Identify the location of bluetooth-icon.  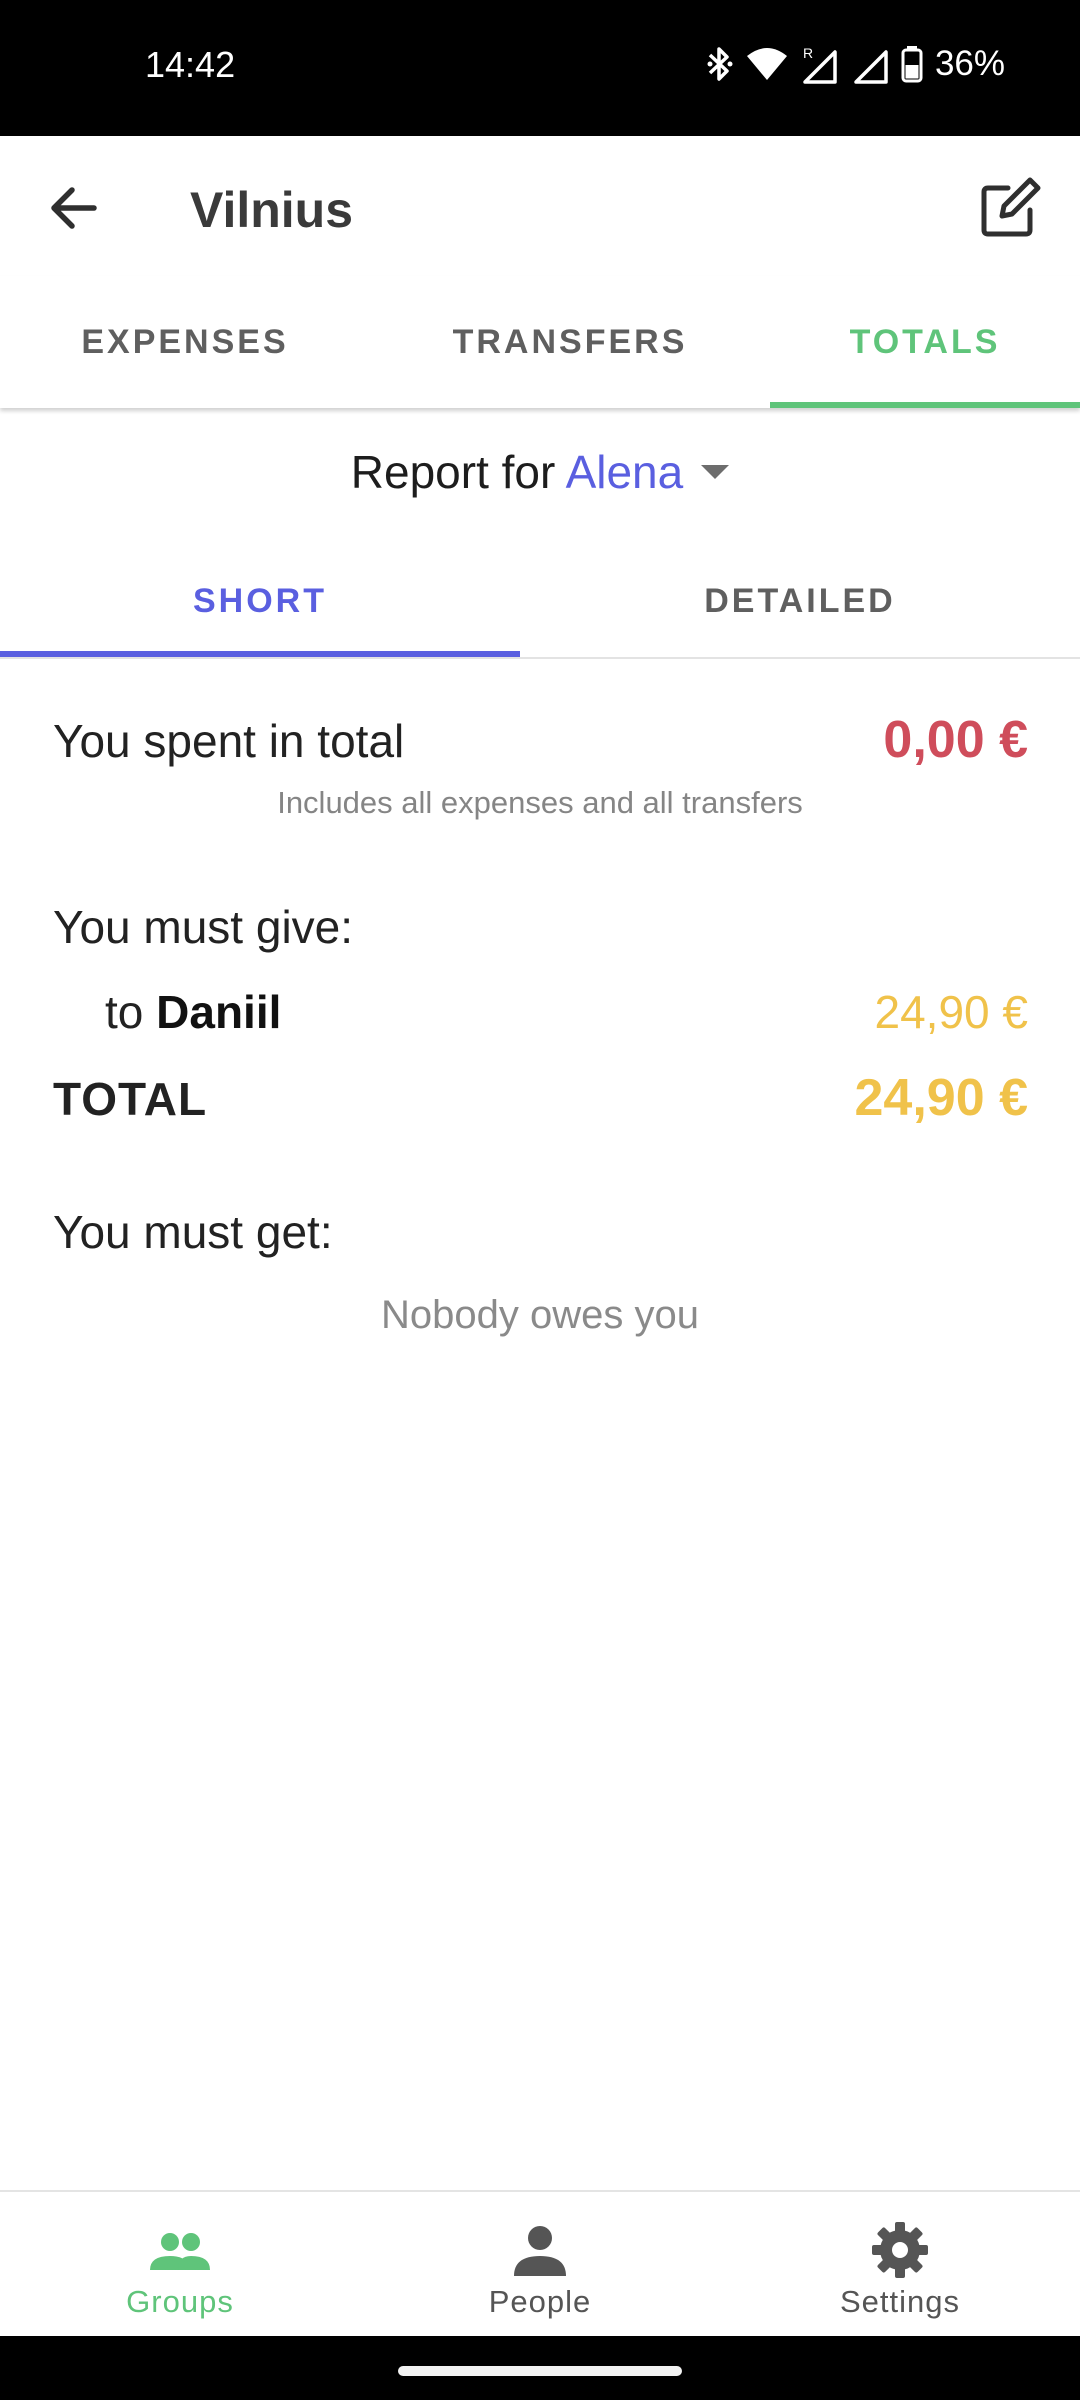
(720, 64).